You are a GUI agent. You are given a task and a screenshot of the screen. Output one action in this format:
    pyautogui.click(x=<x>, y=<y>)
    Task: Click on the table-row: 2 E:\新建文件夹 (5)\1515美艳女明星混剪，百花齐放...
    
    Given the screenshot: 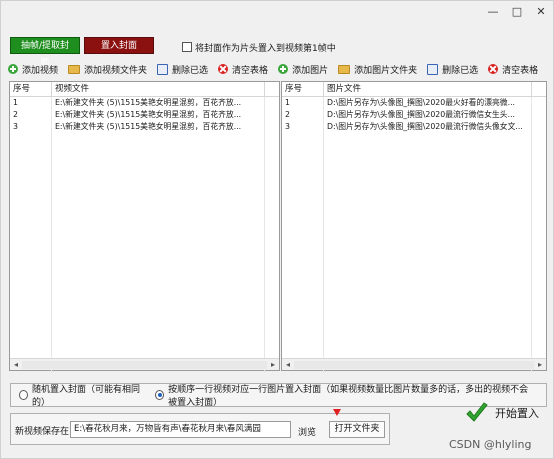 What is the action you would take?
    pyautogui.click(x=144, y=115)
    